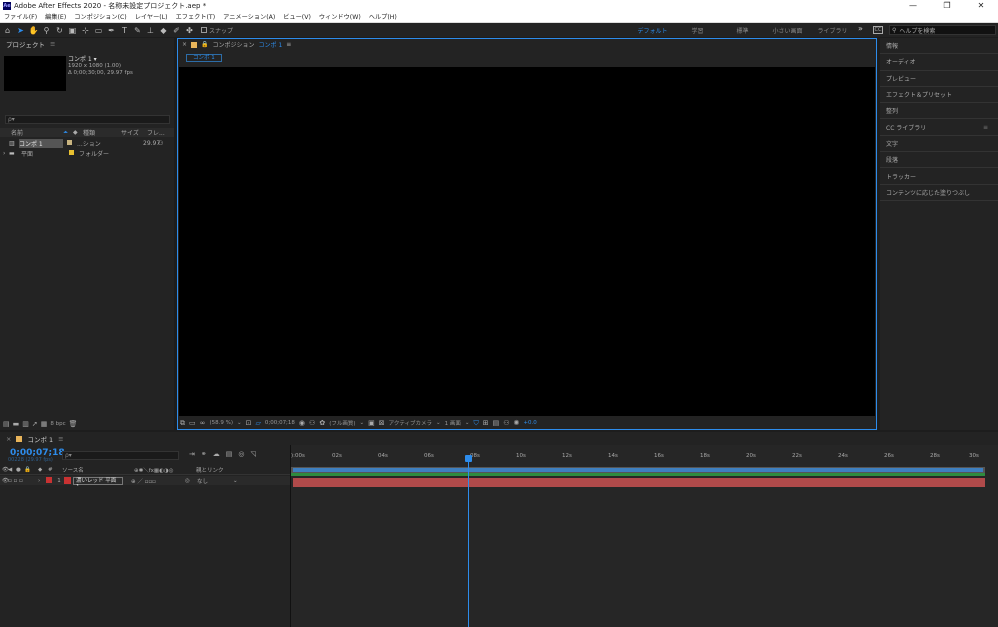 Image resolution: width=998 pixels, height=627 pixels. I want to click on rectangle-tool-icon: ▭, so click(98, 30).